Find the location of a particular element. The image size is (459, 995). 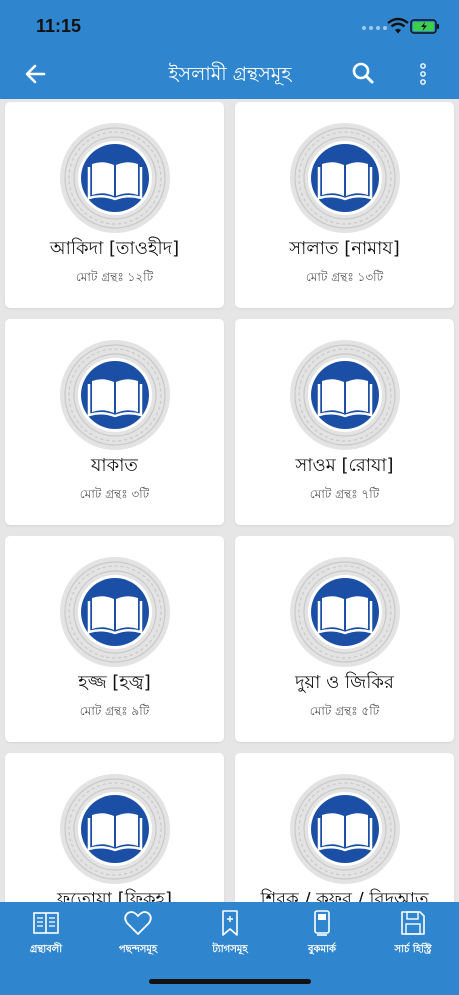

category-card: যাকাত মোট গ্রন্থঃ ৩টি is located at coordinates (114, 422).